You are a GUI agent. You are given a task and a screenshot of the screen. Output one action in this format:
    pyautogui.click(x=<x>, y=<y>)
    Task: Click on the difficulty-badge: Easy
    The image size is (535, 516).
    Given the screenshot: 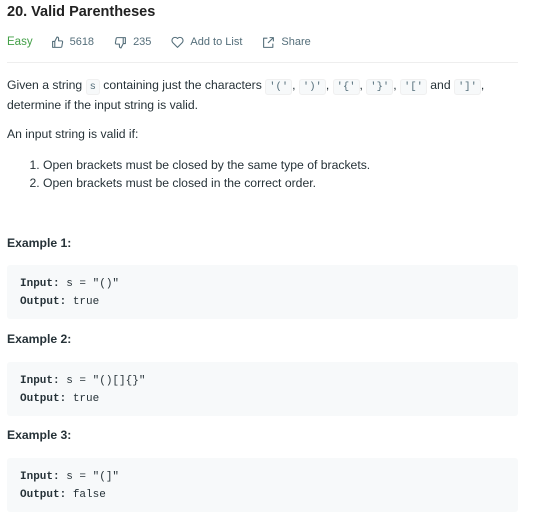 What is the action you would take?
    pyautogui.click(x=20, y=42)
    